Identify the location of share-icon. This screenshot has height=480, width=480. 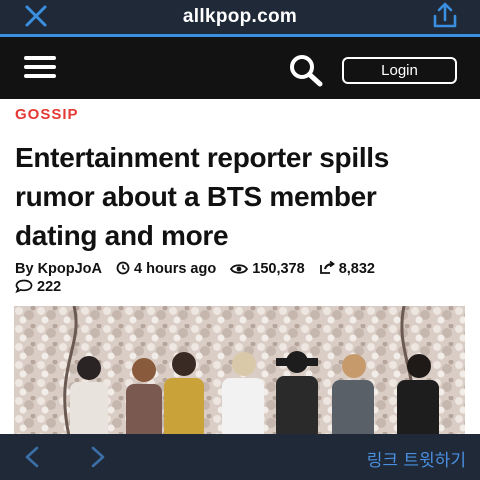
(445, 16).